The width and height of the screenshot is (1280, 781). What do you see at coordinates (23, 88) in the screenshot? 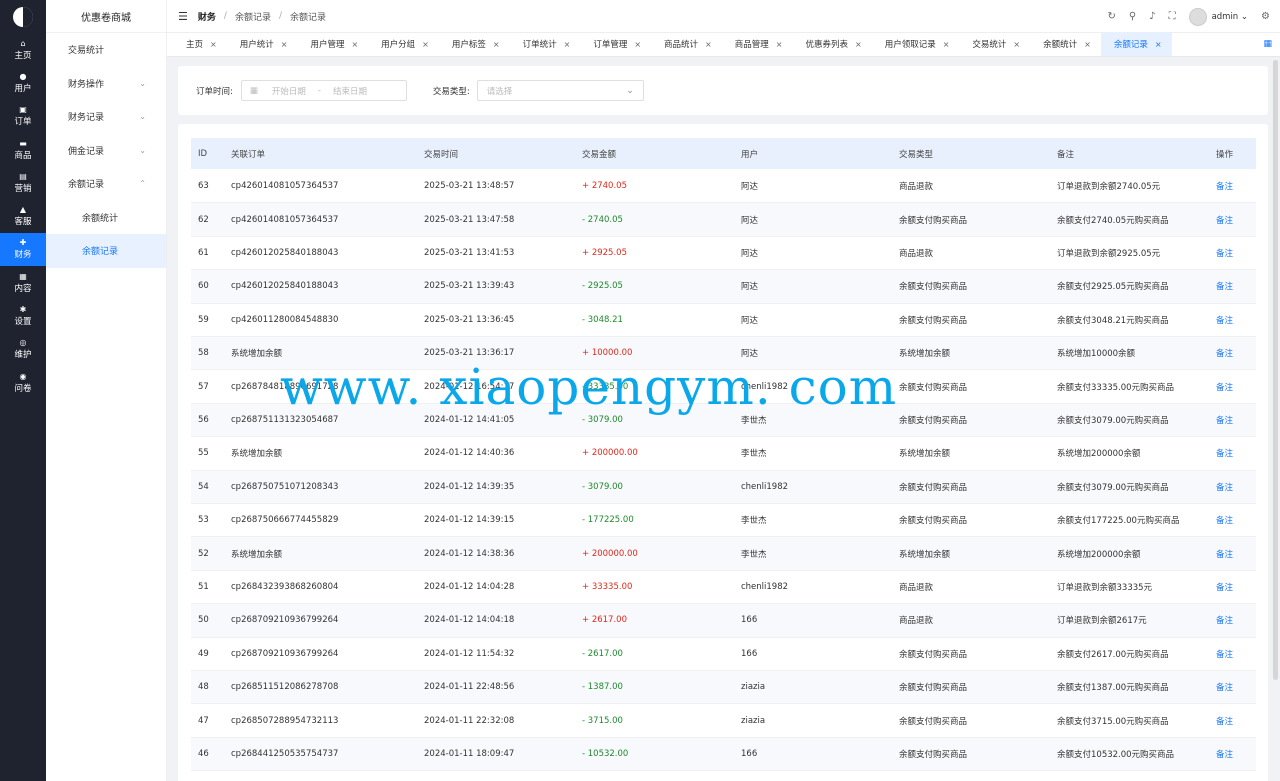
I see `rail-item-label: 用户` at bounding box center [23, 88].